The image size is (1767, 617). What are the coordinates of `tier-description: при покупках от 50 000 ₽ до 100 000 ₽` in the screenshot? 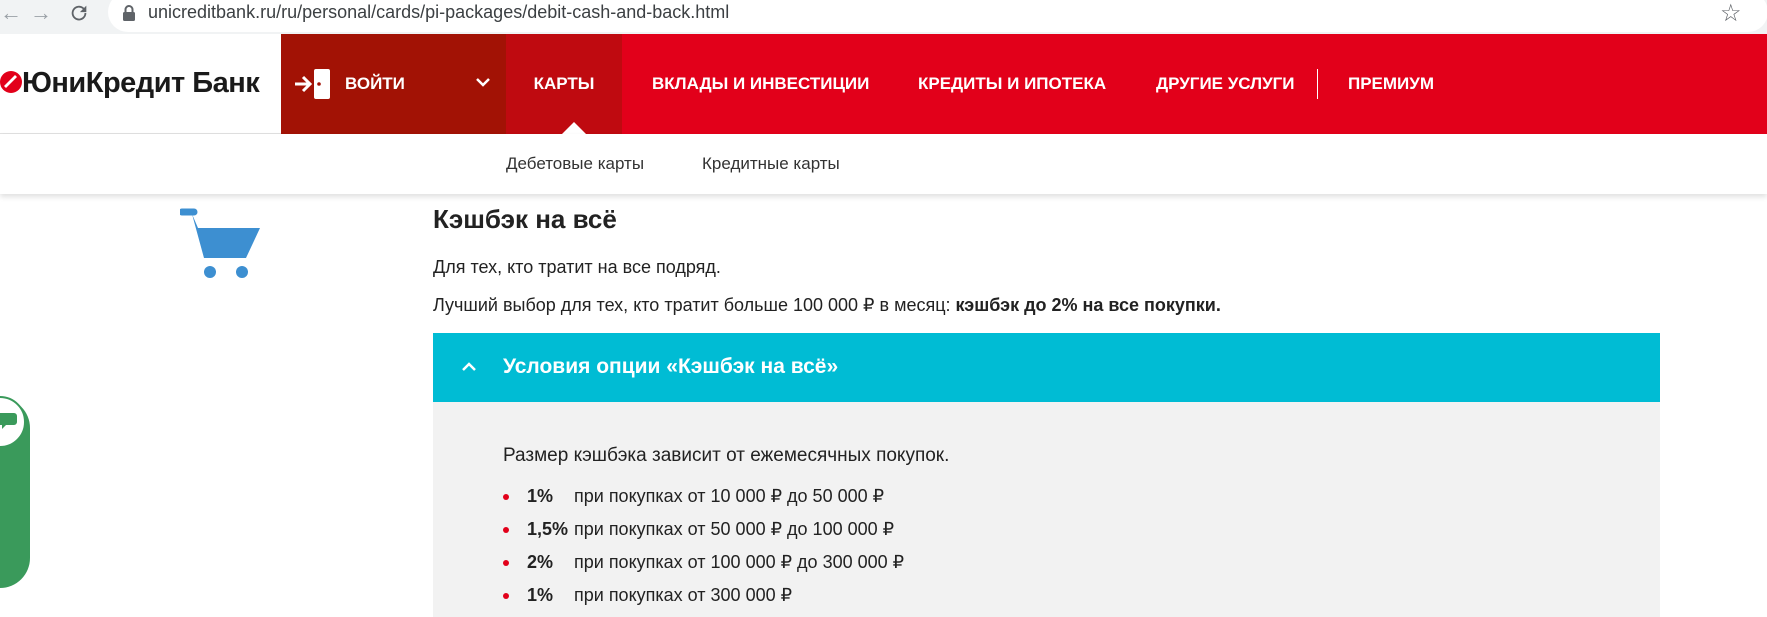 It's located at (734, 529).